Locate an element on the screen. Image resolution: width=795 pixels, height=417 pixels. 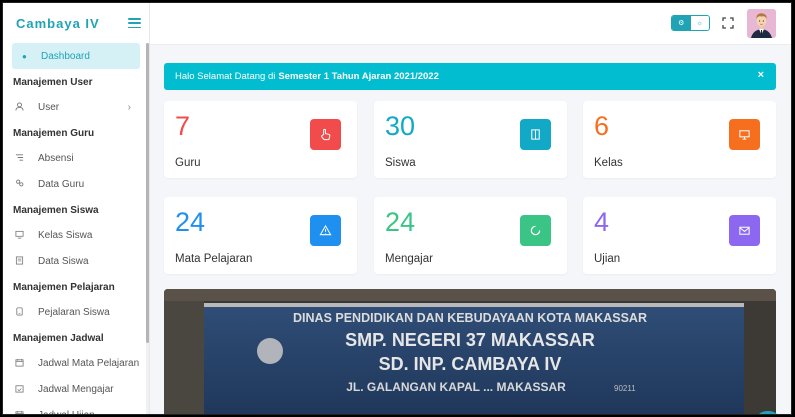
sidebar-item-jadwal-ujian: Jadwal Ujian is located at coordinates (76, 408).